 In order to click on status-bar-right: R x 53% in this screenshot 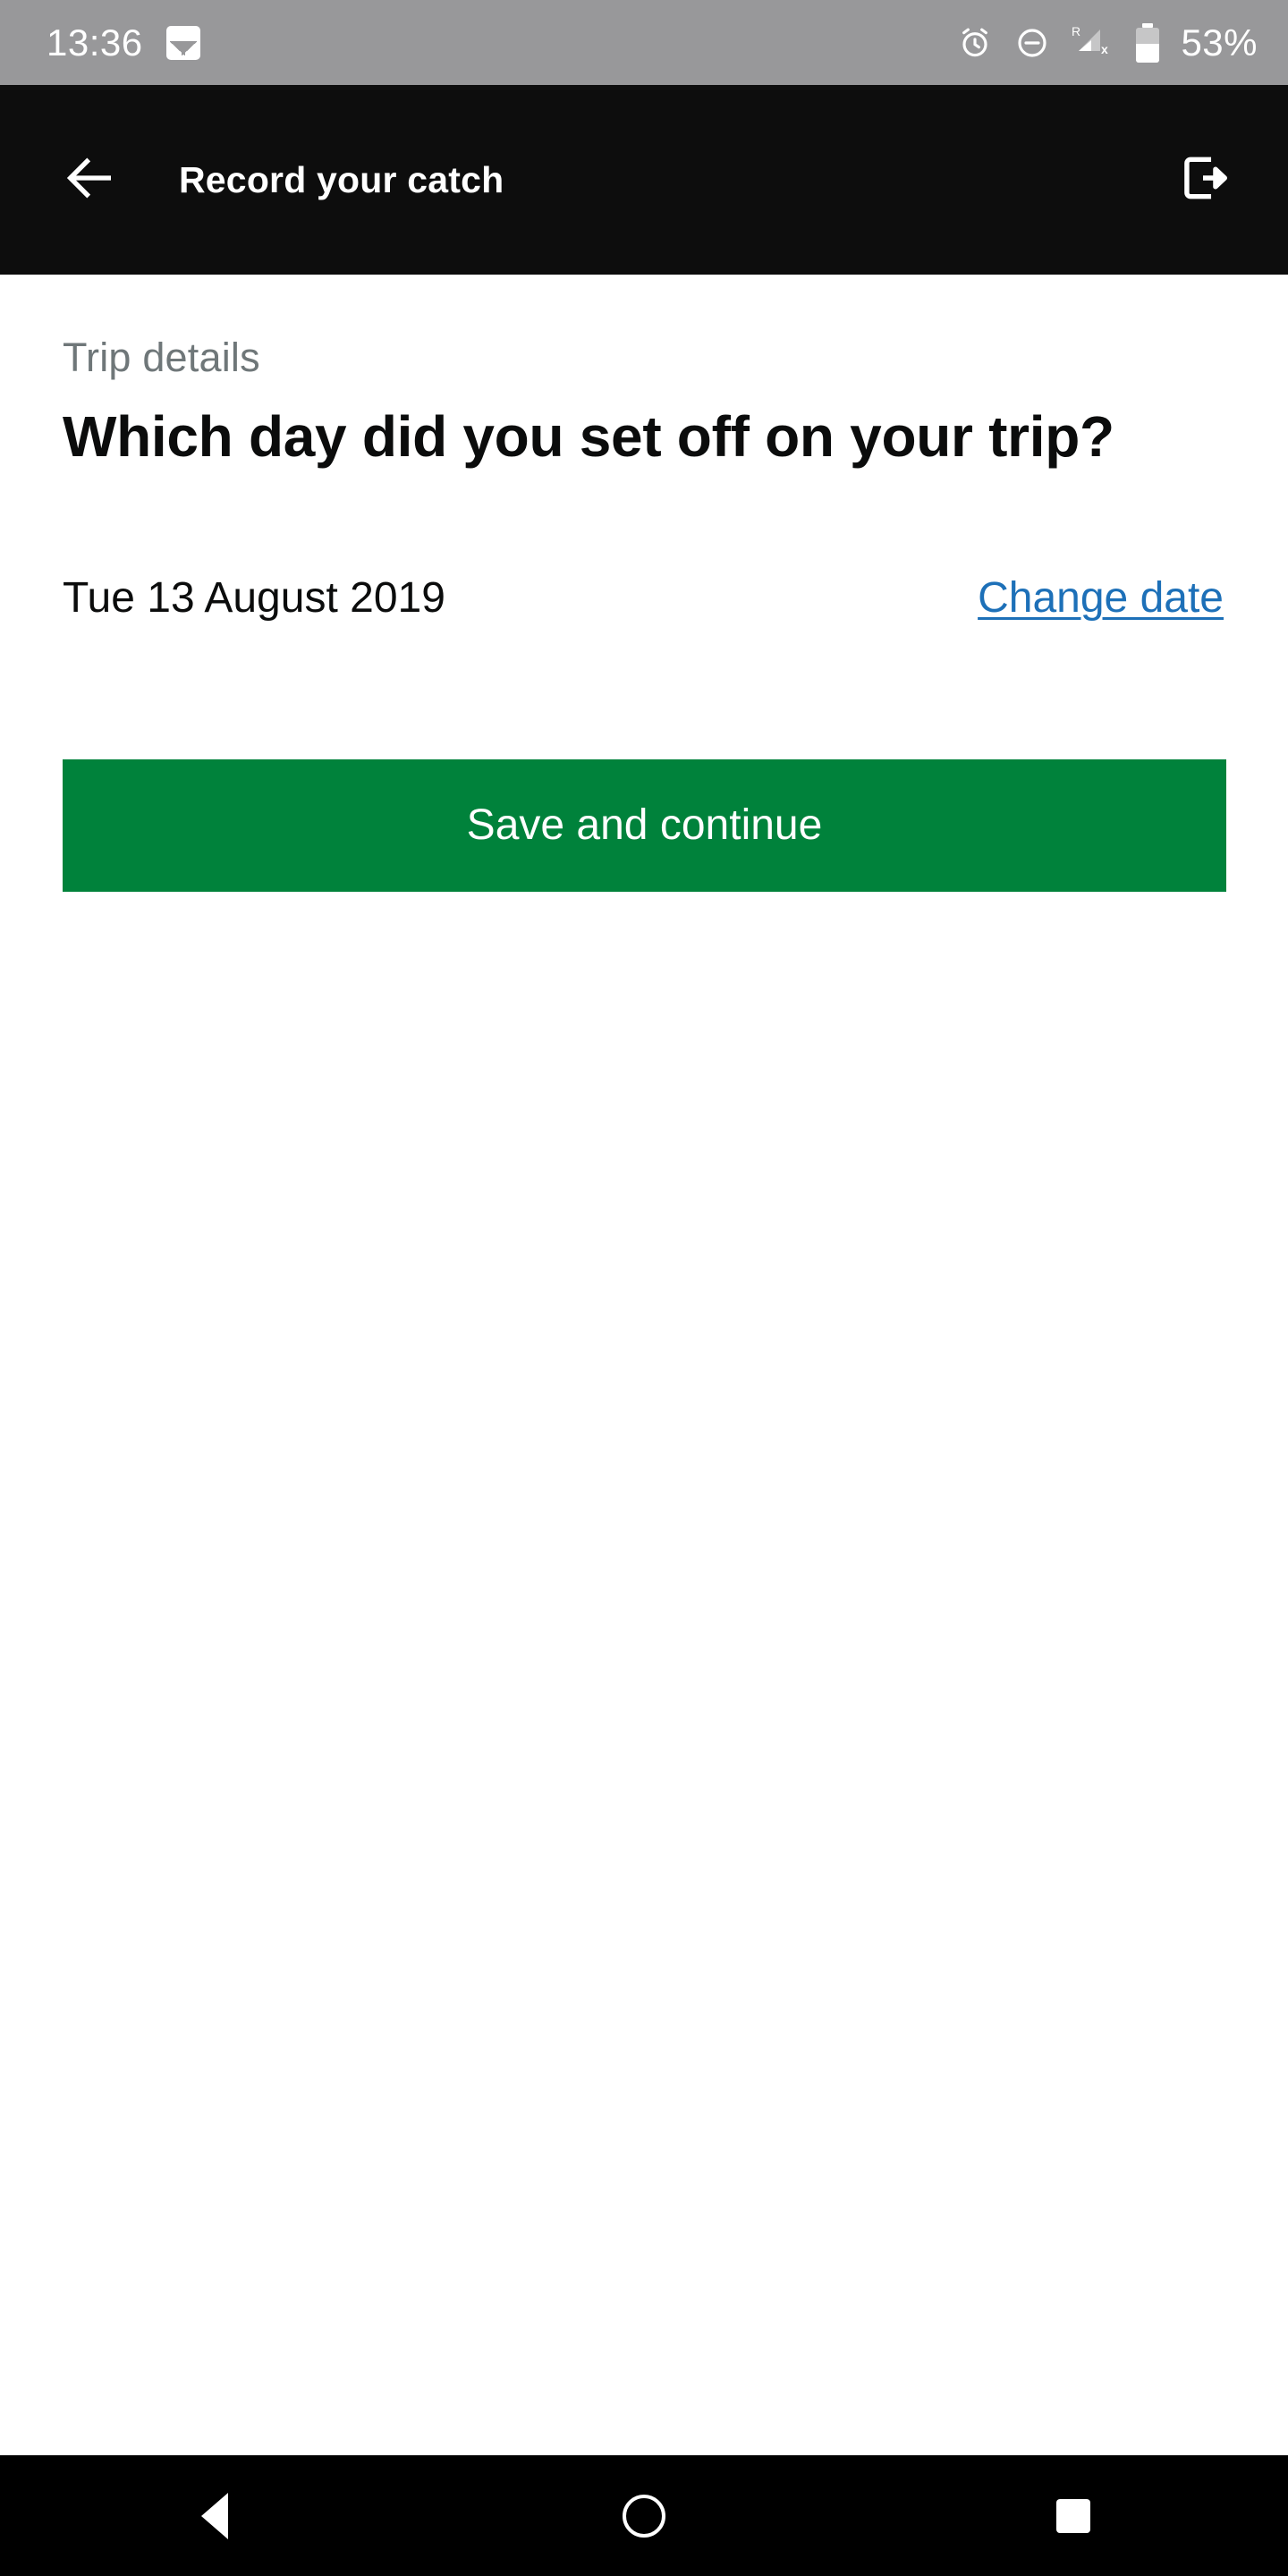, I will do `click(1107, 42)`.